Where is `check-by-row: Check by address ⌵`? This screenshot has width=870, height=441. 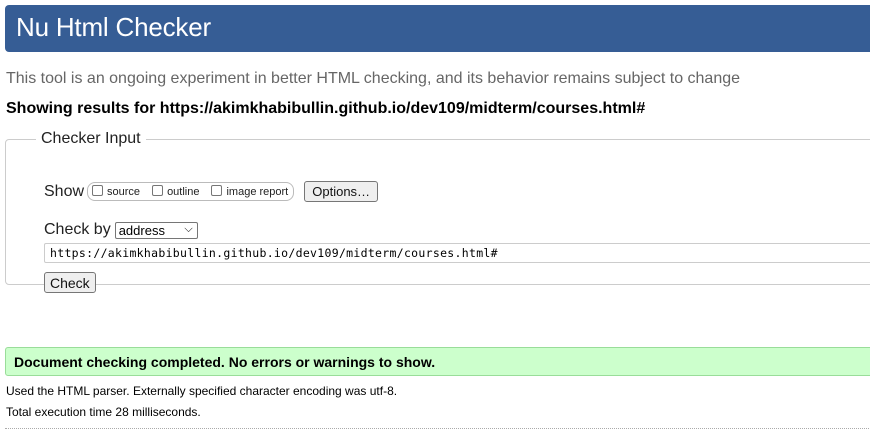
check-by-row: Check by address ⌵ is located at coordinates (121, 230).